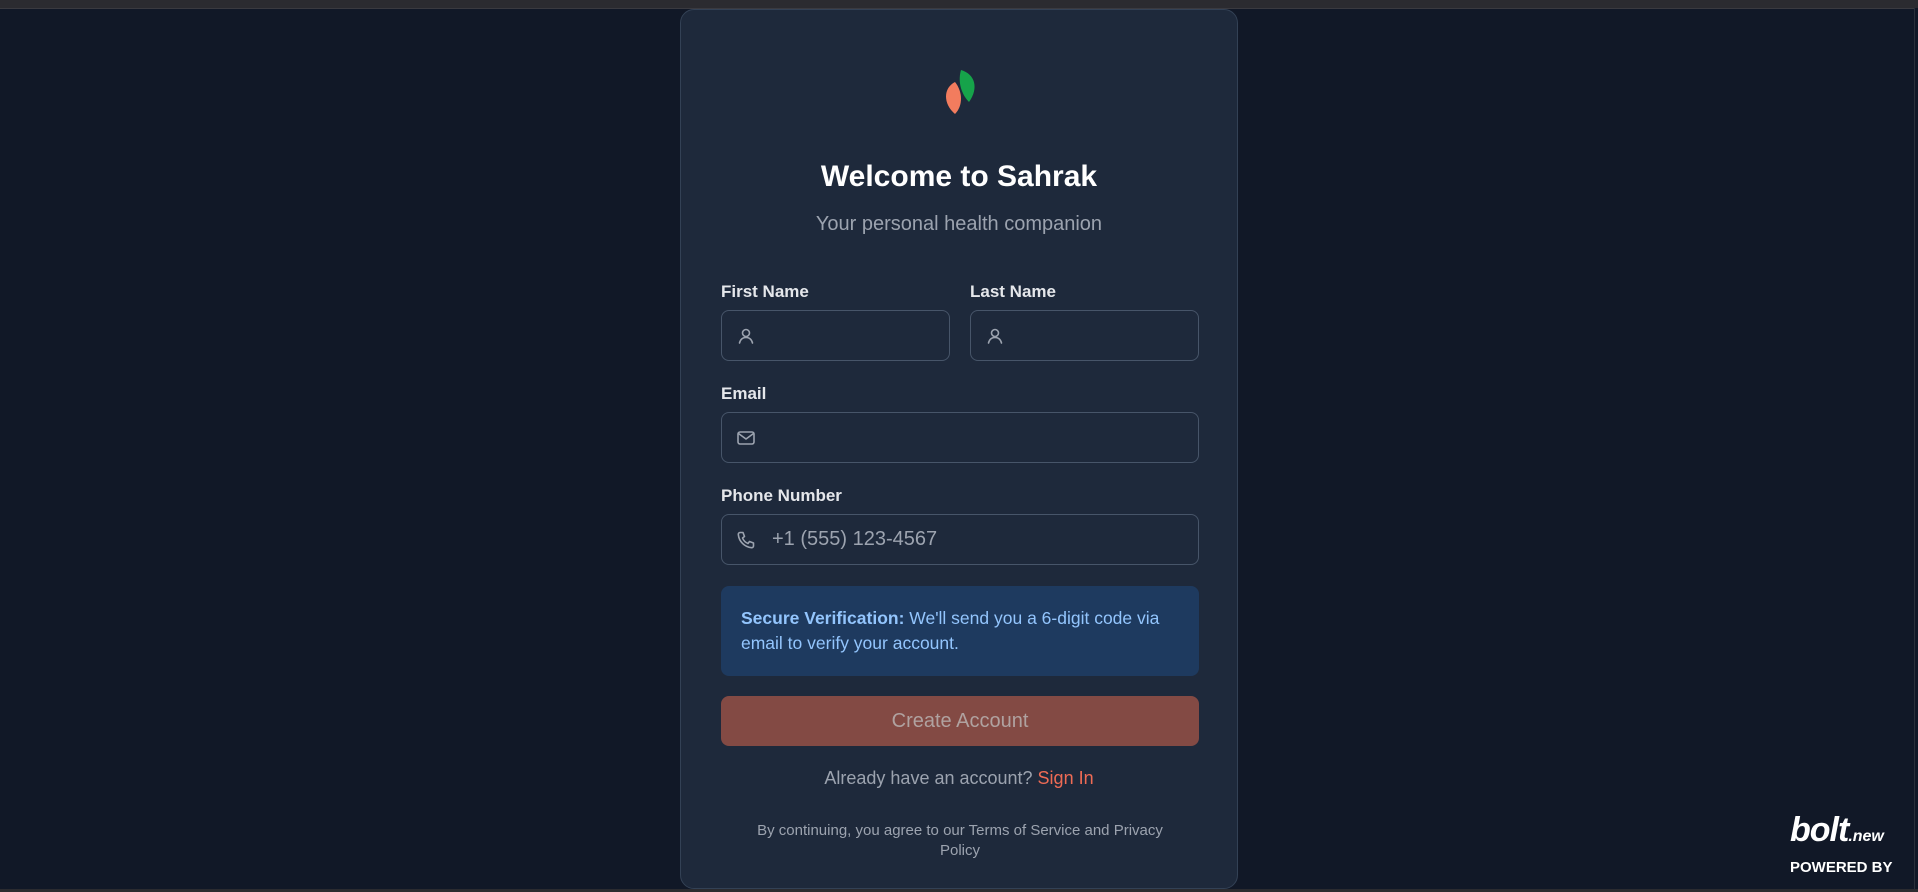 The height and width of the screenshot is (892, 1918). I want to click on phone-icon, so click(746, 540).